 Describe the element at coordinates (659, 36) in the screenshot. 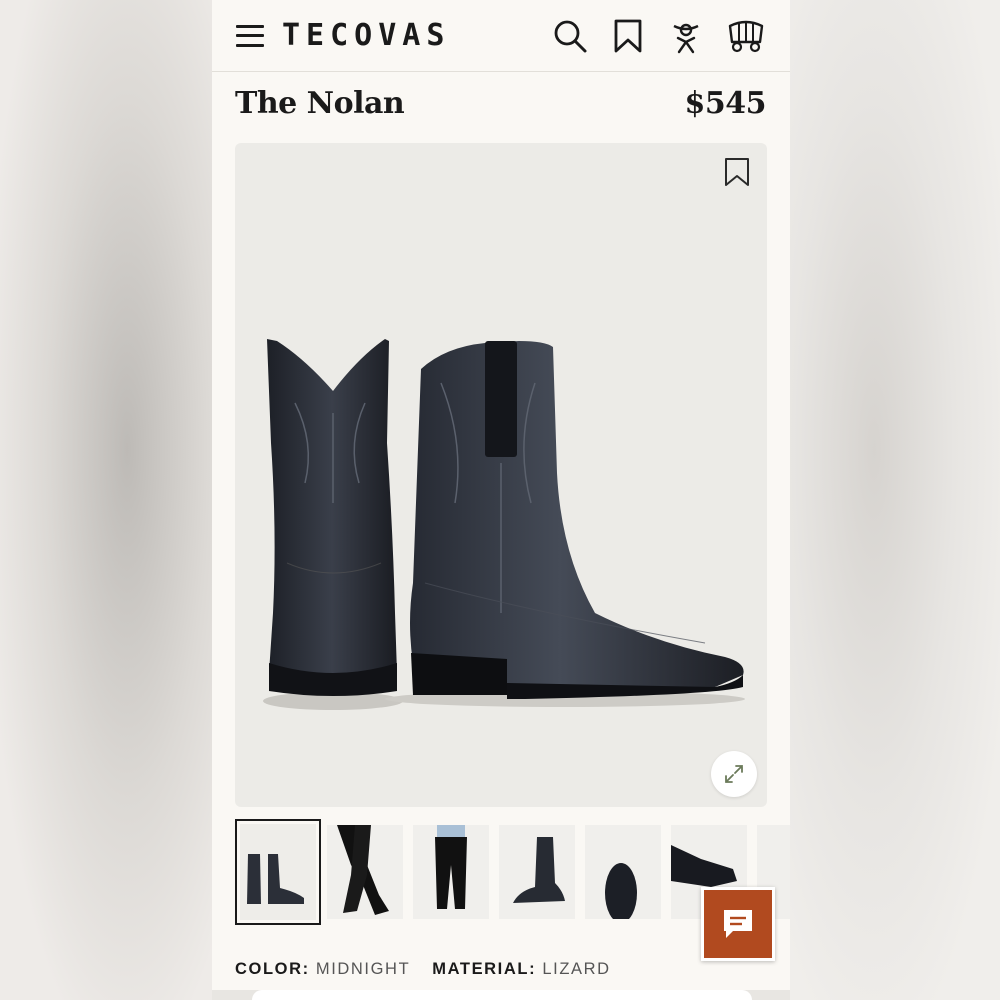

I see `top-nav-icons` at that location.